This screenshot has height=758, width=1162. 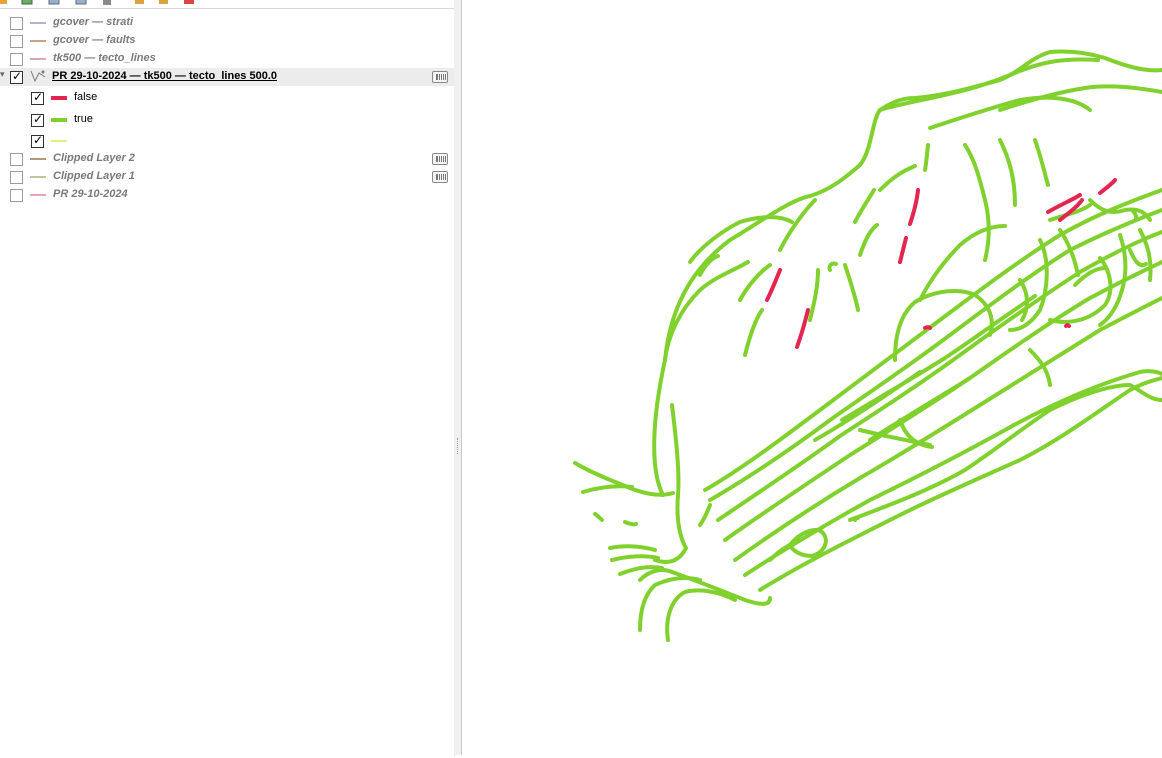 I want to click on layer-row-pr-29-10-2024: PR 29-10-2024, so click(x=227, y=195).